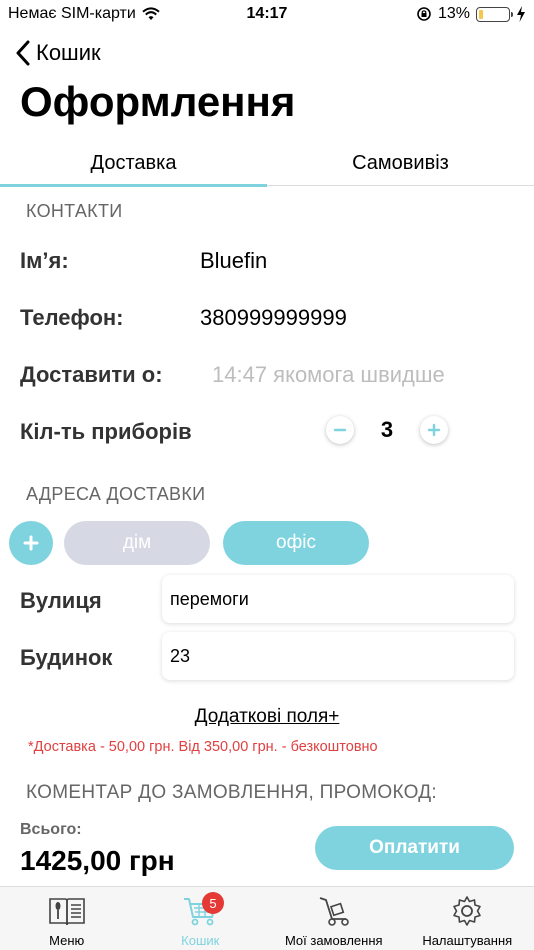 The width and height of the screenshot is (534, 950). I want to click on house-field: 23, so click(338, 656).